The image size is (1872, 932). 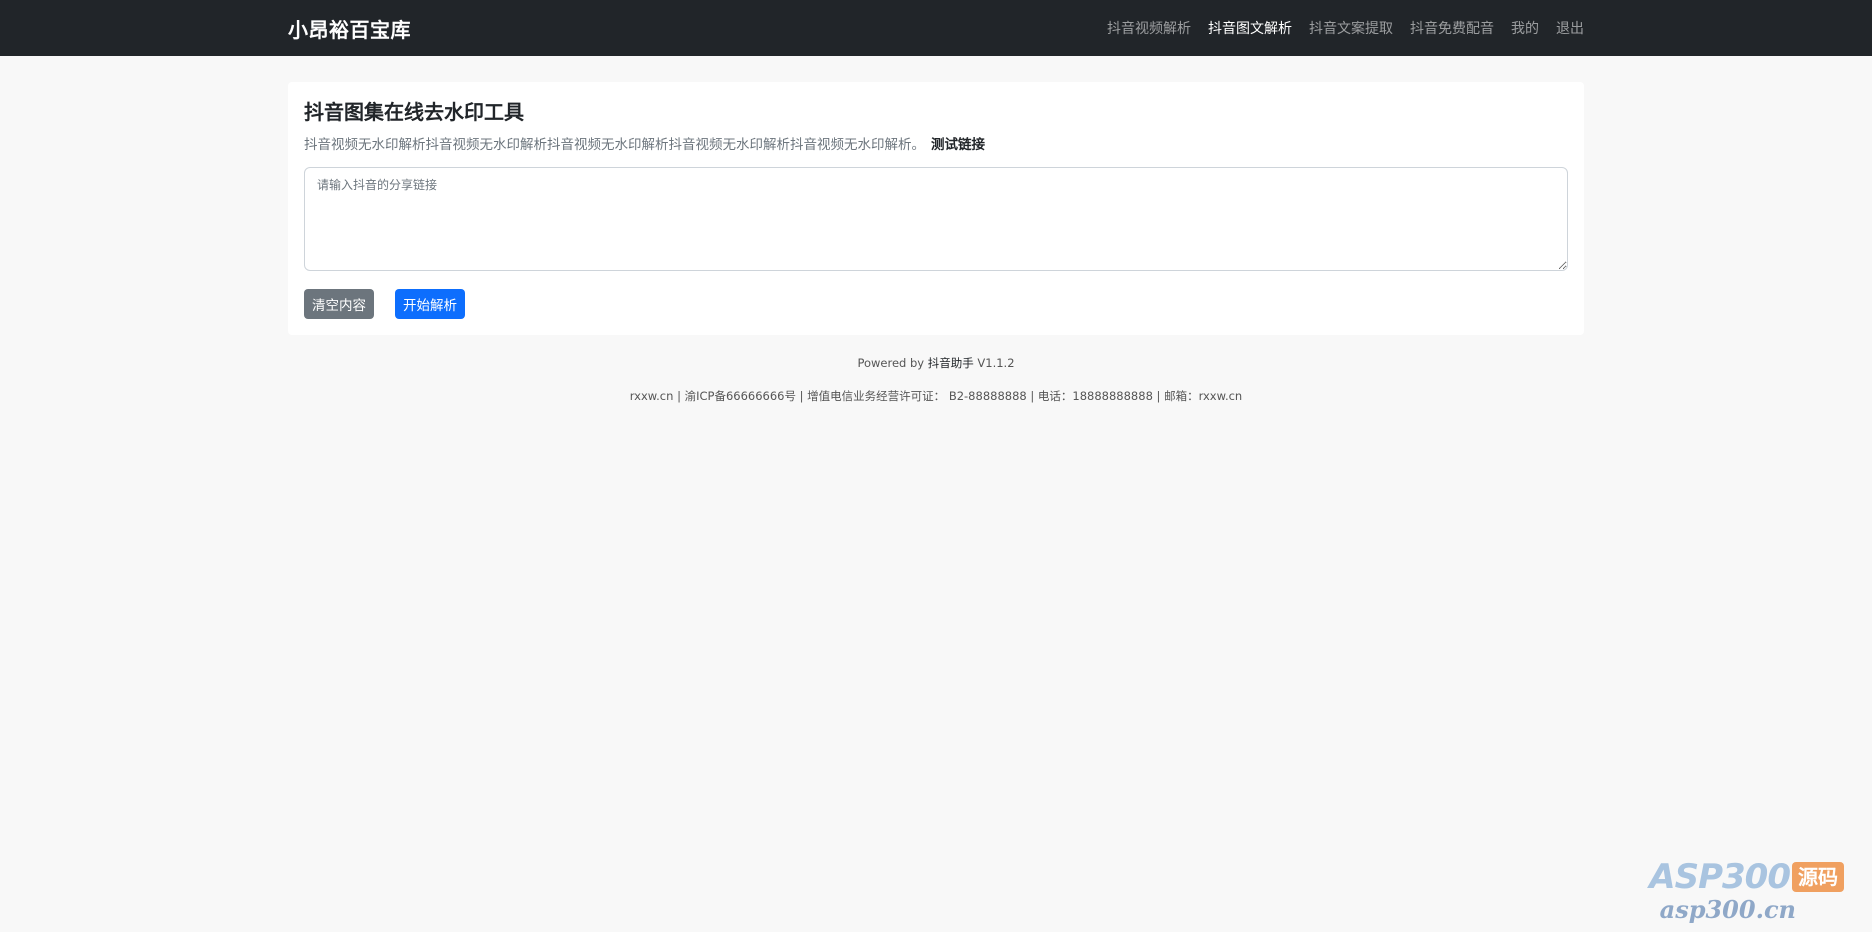 I want to click on button-row: 清空内容 开始解析, so click(x=936, y=304).